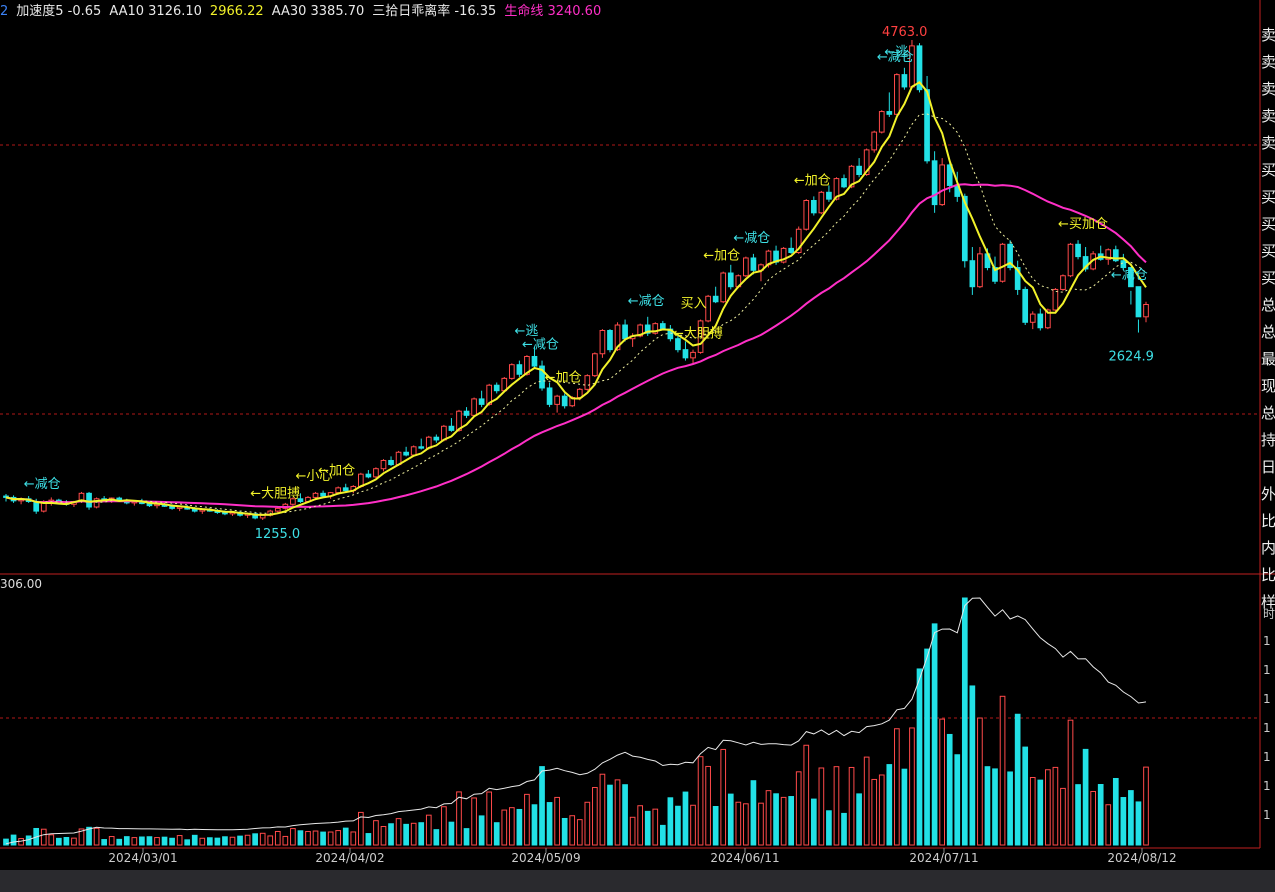 This screenshot has height=892, width=1275. I want to click on signal-label: ←减仓, so click(1129, 275).